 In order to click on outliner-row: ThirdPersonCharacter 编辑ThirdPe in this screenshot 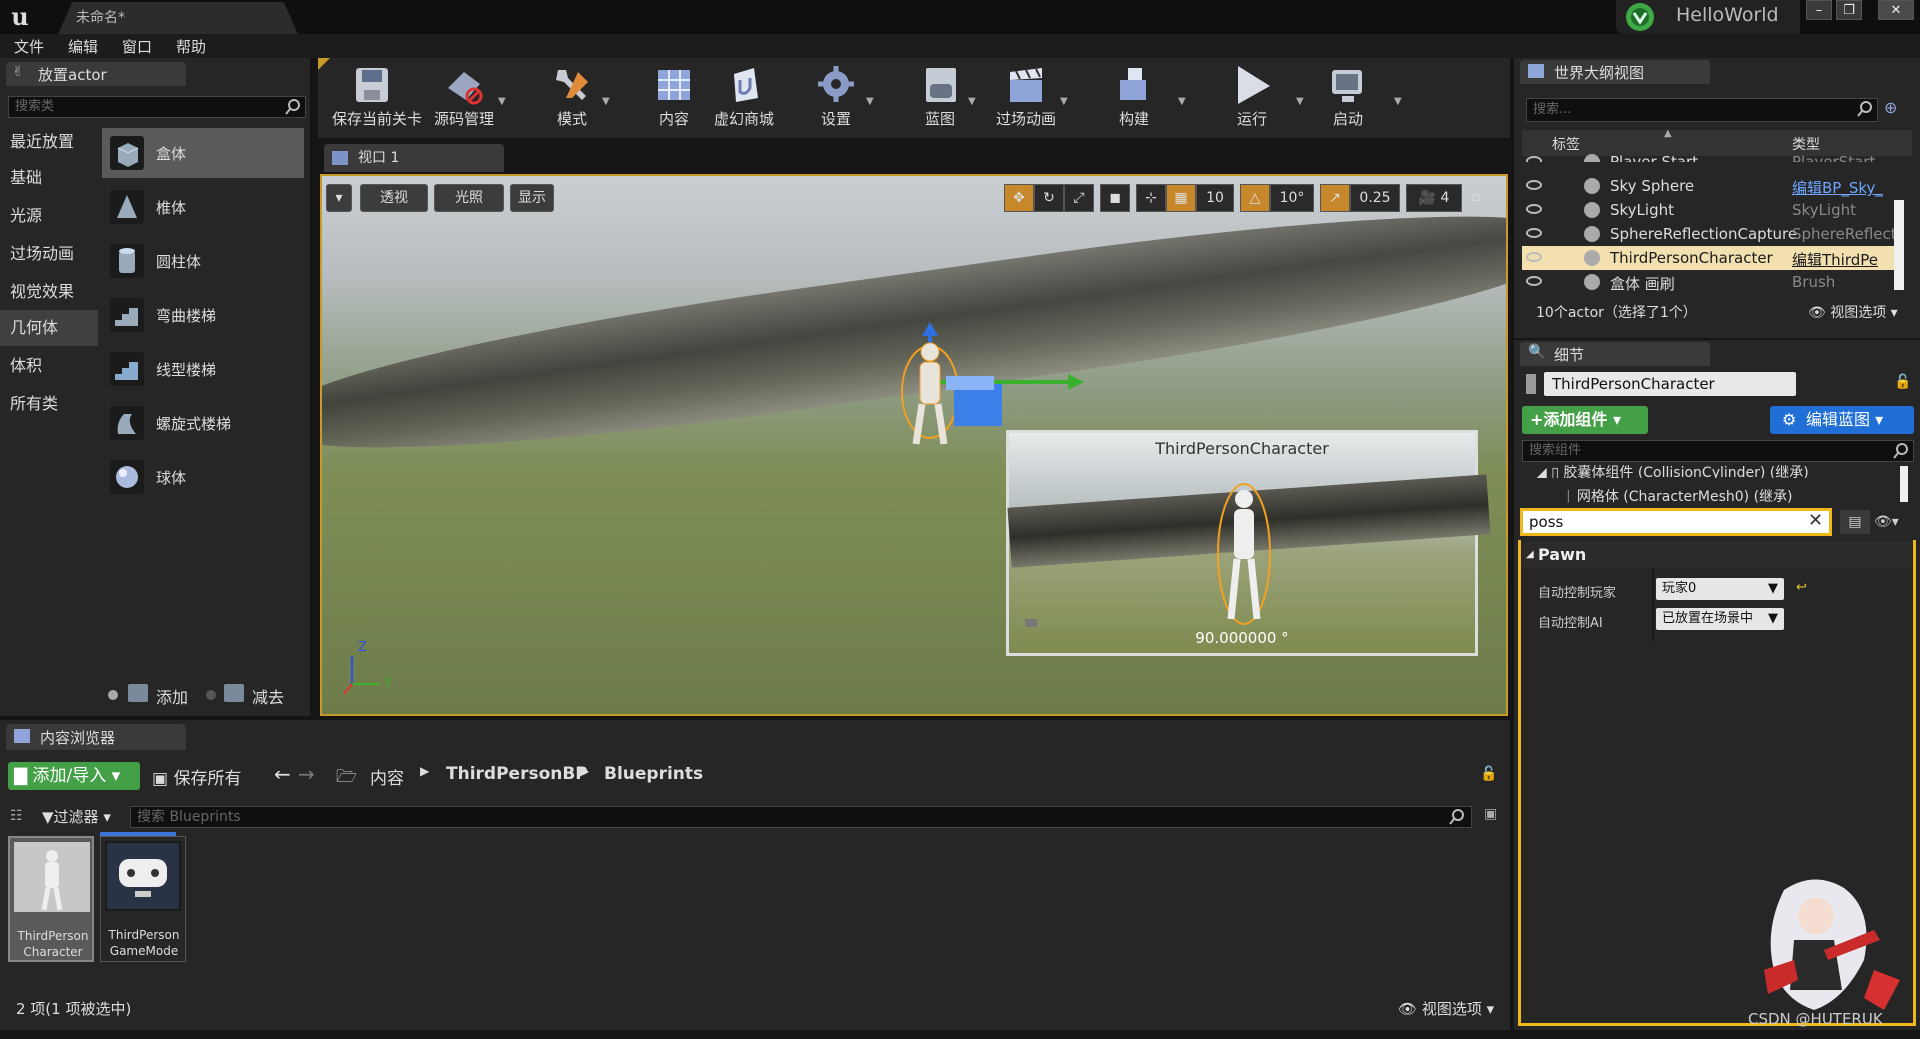, I will do `click(1711, 258)`.